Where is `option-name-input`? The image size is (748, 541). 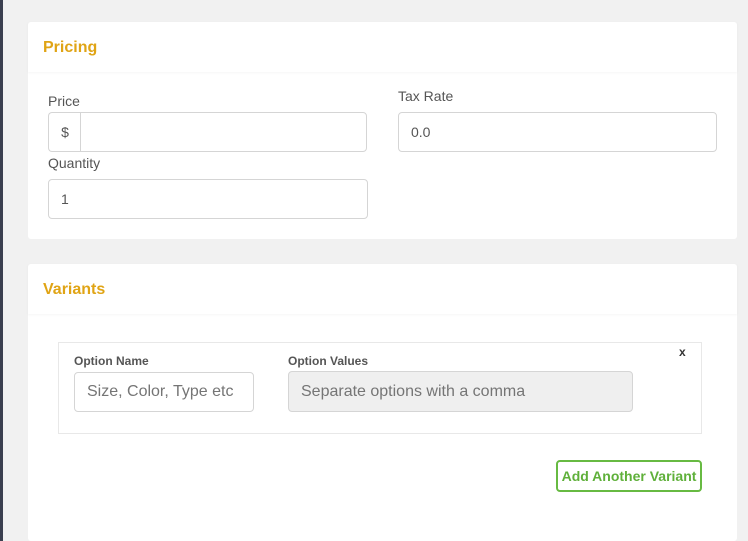 option-name-input is located at coordinates (164, 392).